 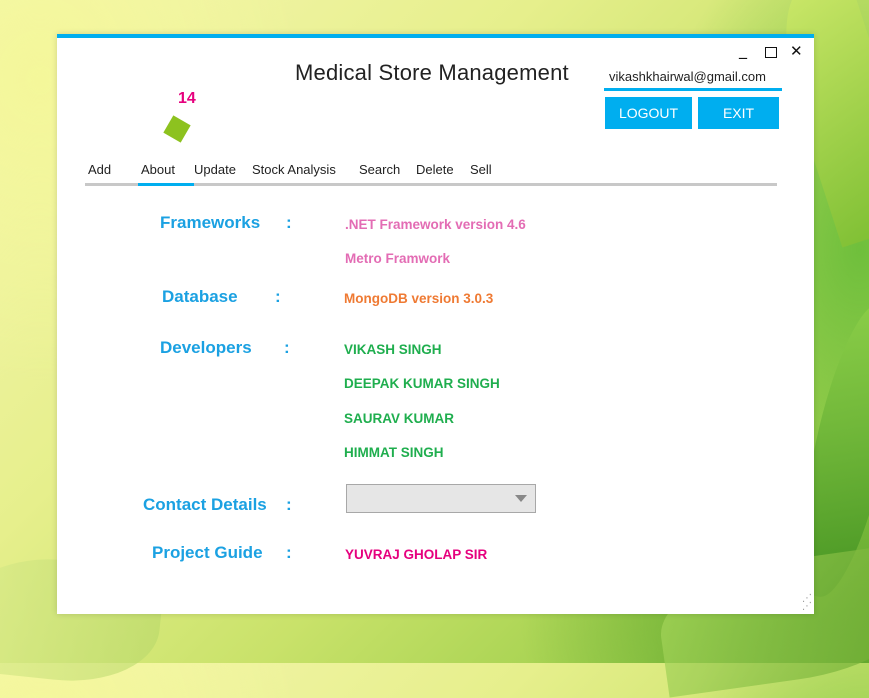 I want to click on framework-value: .NET Framework version 4.6, so click(x=435, y=224).